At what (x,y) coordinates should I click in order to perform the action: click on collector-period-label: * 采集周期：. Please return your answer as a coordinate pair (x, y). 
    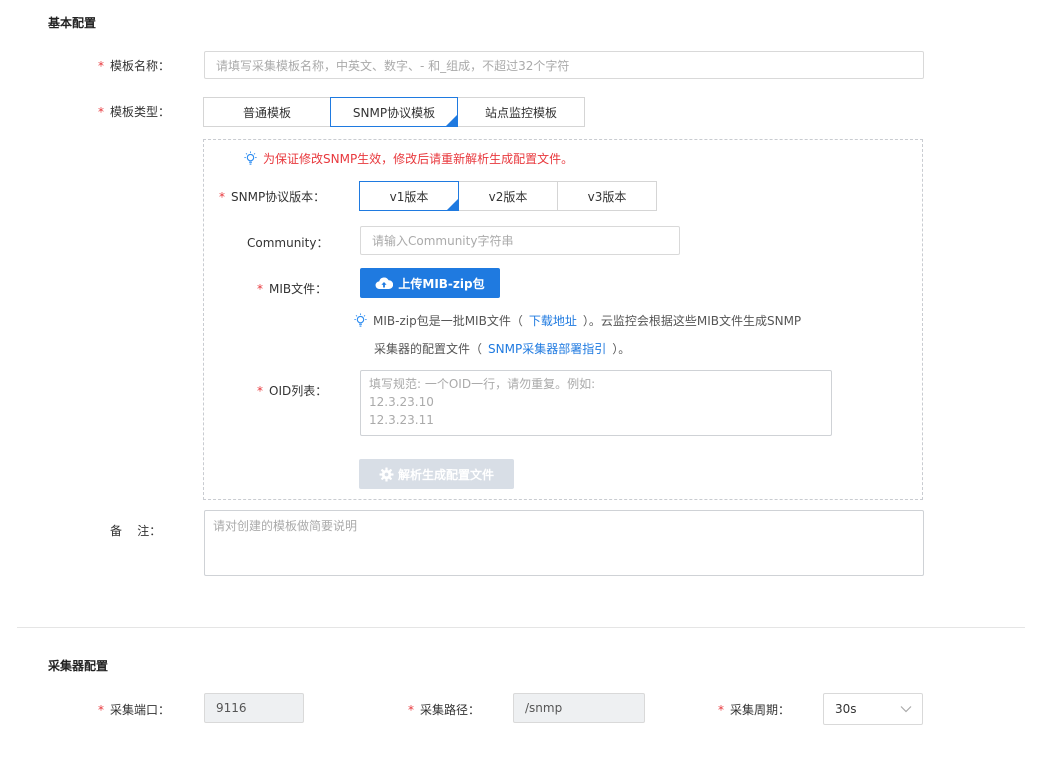
    Looking at the image, I should click on (754, 710).